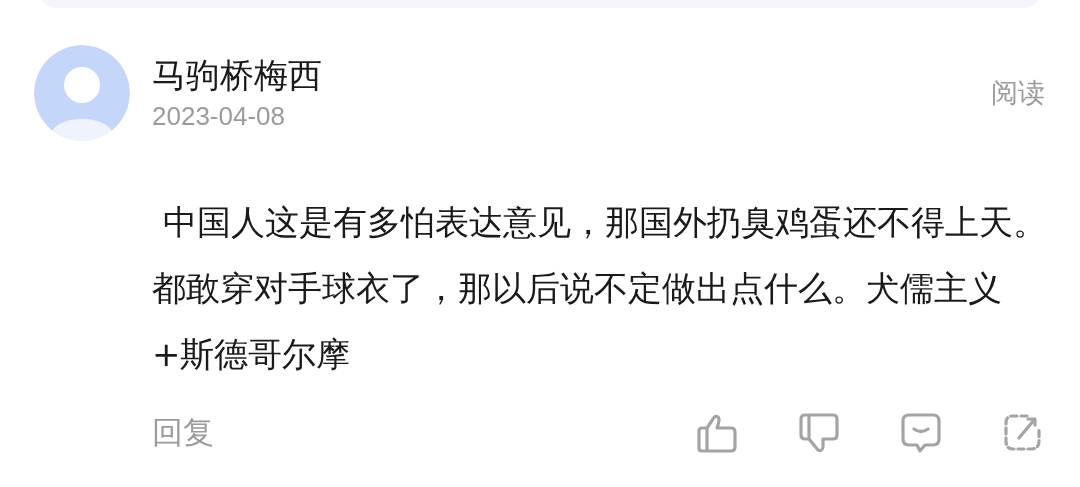 The image size is (1080, 487). Describe the element at coordinates (921, 433) in the screenshot. I see `chat-bubble-icon` at that location.